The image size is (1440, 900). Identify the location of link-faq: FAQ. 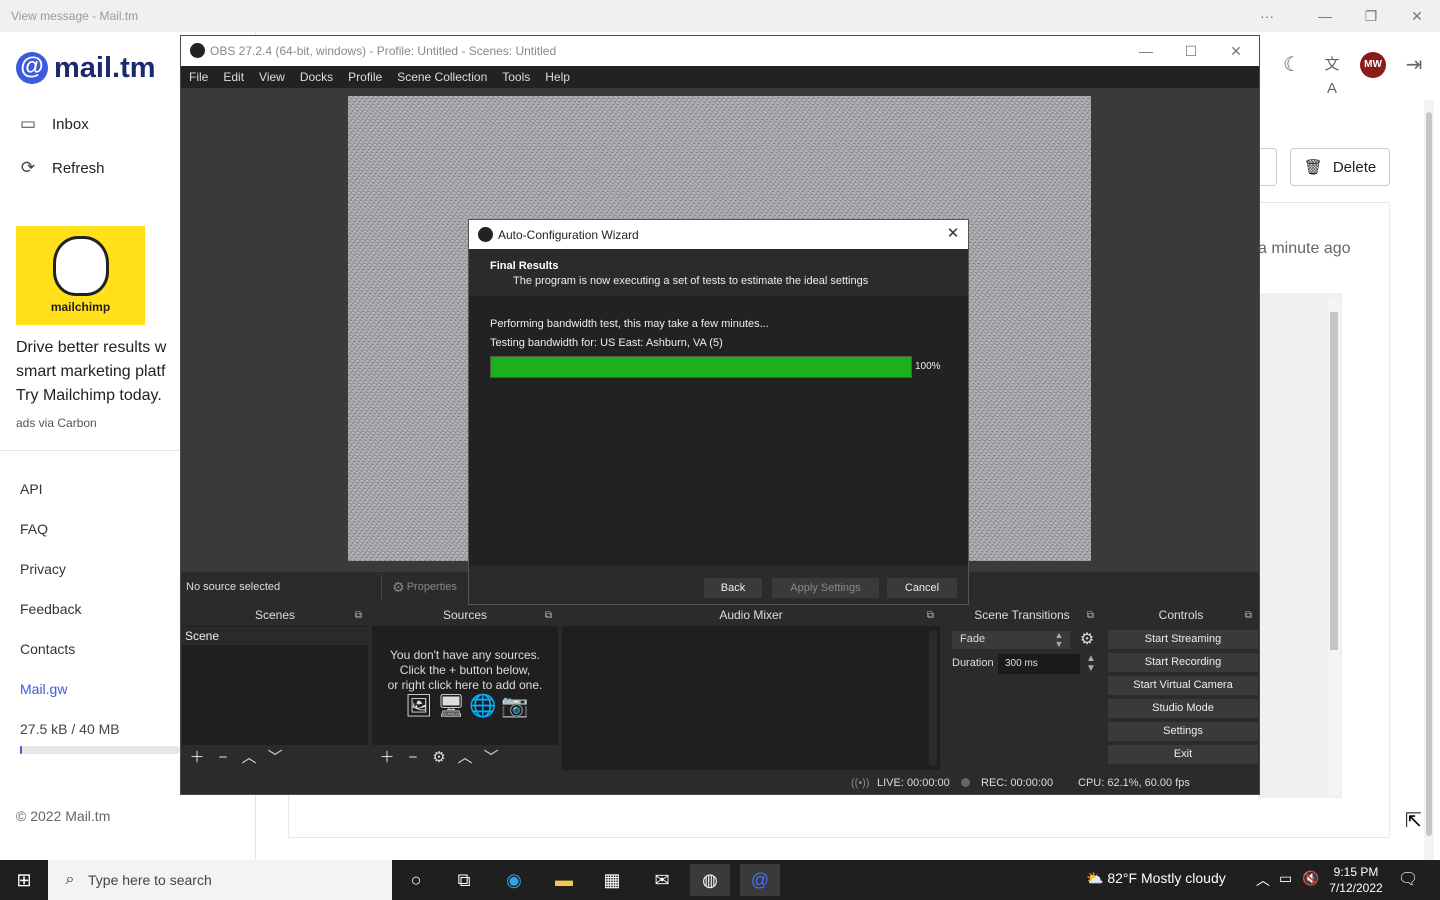
(34, 529).